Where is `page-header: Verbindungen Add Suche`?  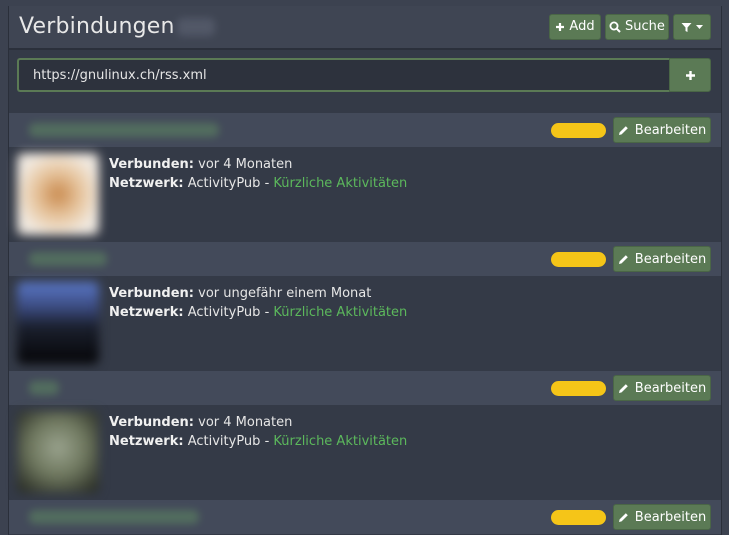 page-header: Verbindungen Add Suche is located at coordinates (365, 28).